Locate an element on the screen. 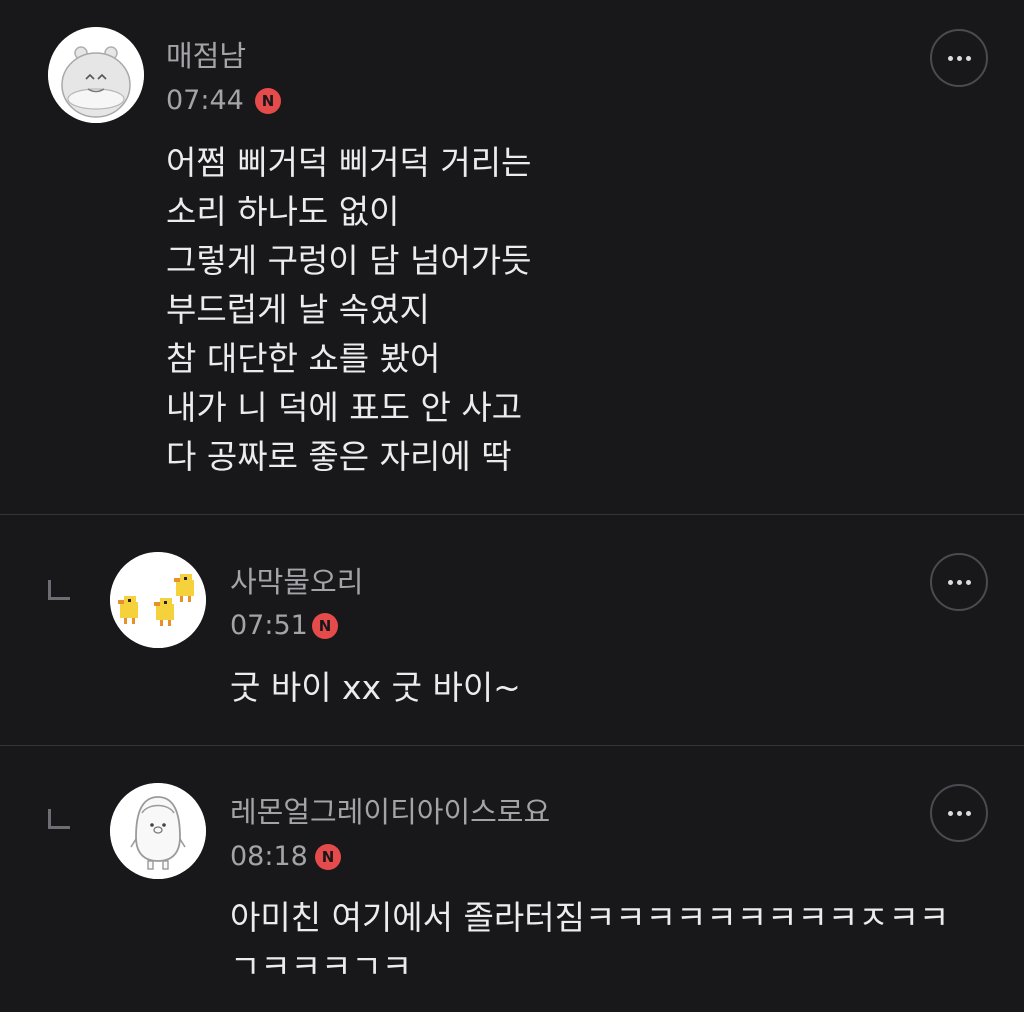 The image size is (1024, 1012). comment-line: 내가 니 덕에 표도 안 사고 is located at coordinates (344, 407).